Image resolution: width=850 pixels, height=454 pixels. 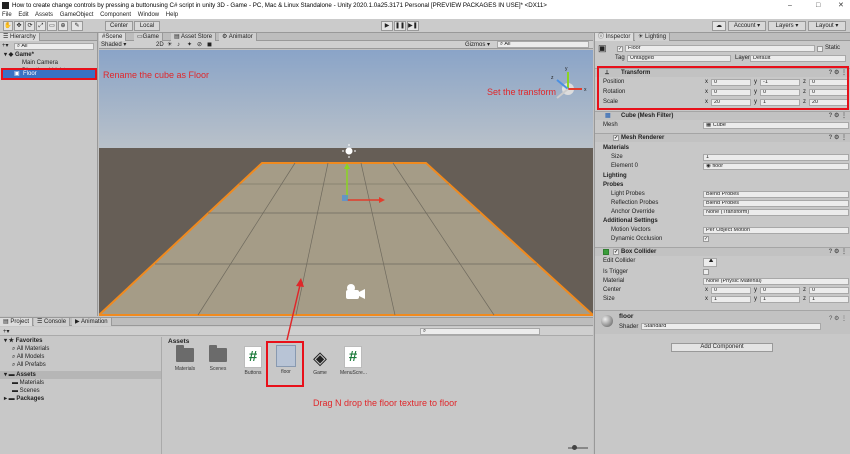 I want to click on element0-field: ◉ floor, so click(x=776, y=166).